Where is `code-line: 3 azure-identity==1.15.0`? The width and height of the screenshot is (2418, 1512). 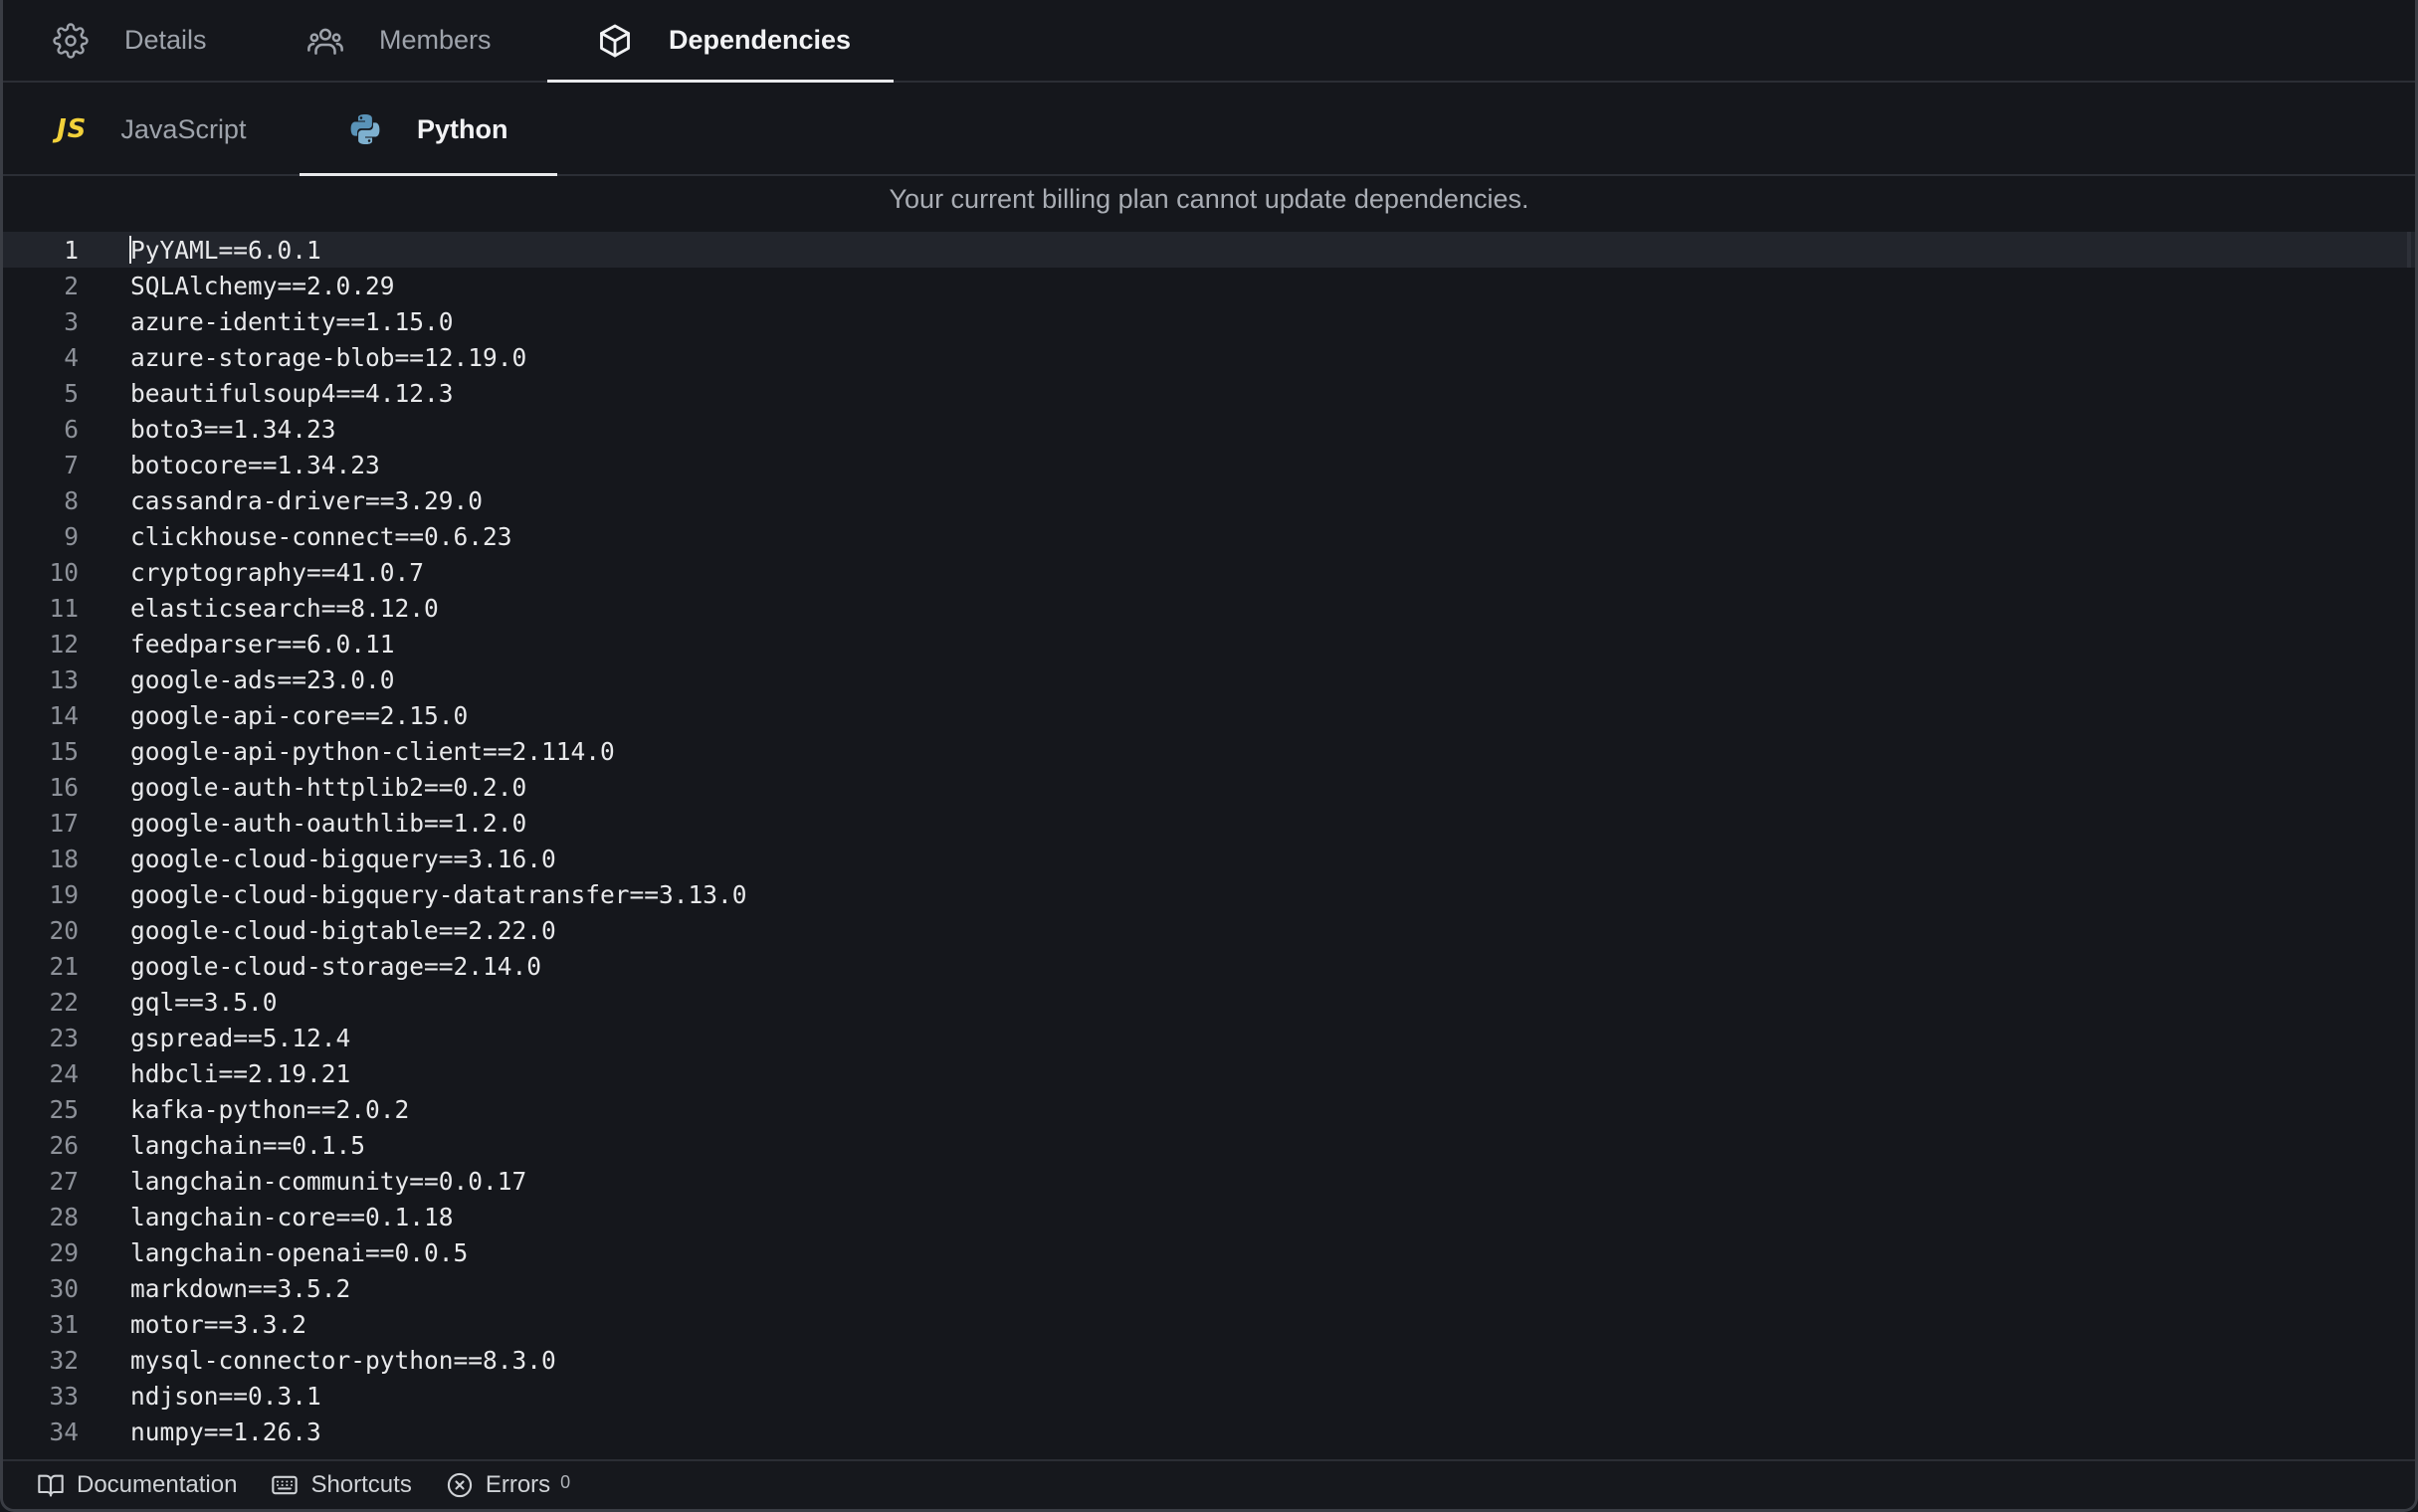
code-line: 3 azure-identity==1.15.0 is located at coordinates (1209, 321).